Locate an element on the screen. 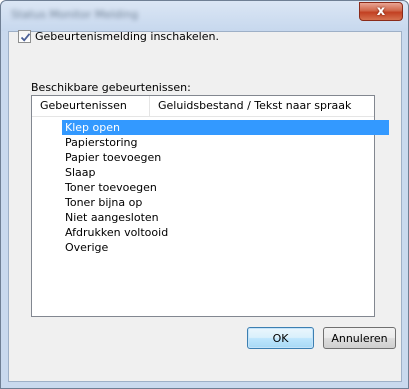 This screenshot has width=409, height=389. column-header-events: Gebeurtenissen is located at coordinates (91, 106).